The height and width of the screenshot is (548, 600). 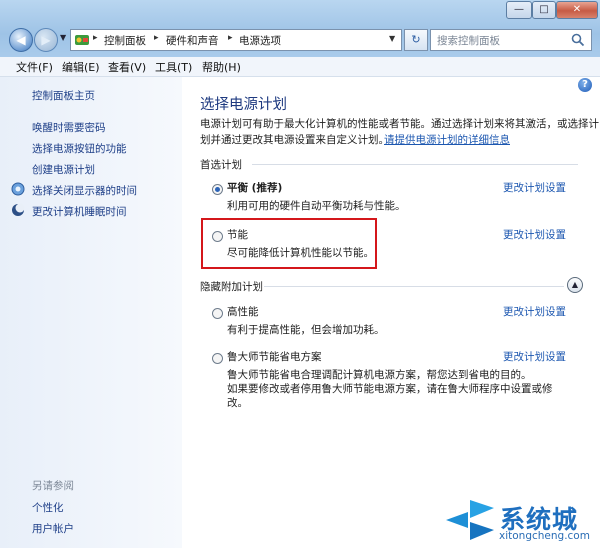 I want to click on watermark-url: xitongcheng.com, so click(x=544, y=536).